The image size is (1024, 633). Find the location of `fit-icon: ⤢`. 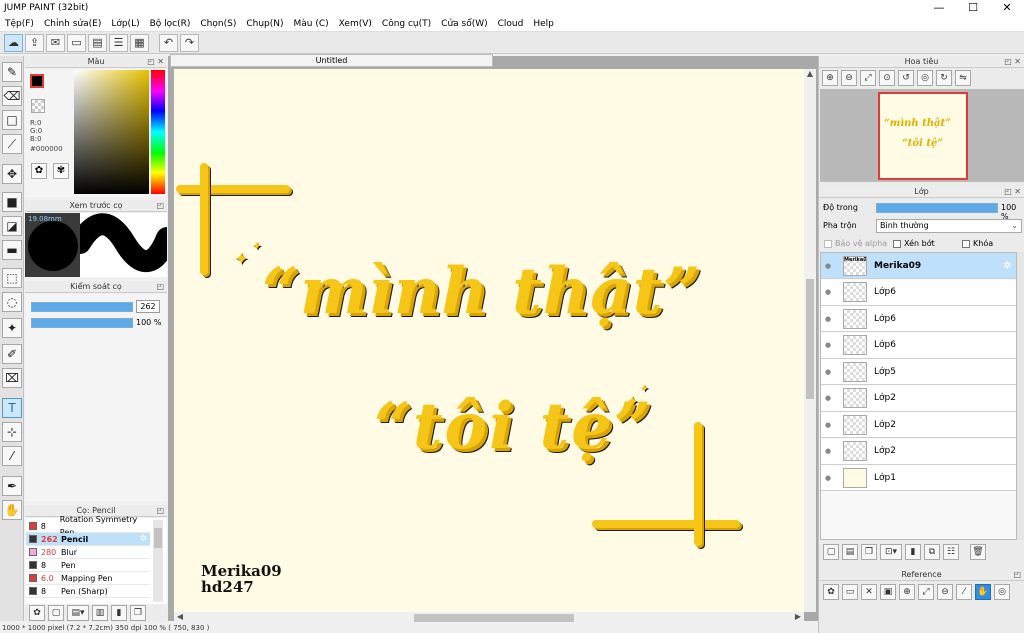

fit-icon: ⤢ is located at coordinates (868, 78).